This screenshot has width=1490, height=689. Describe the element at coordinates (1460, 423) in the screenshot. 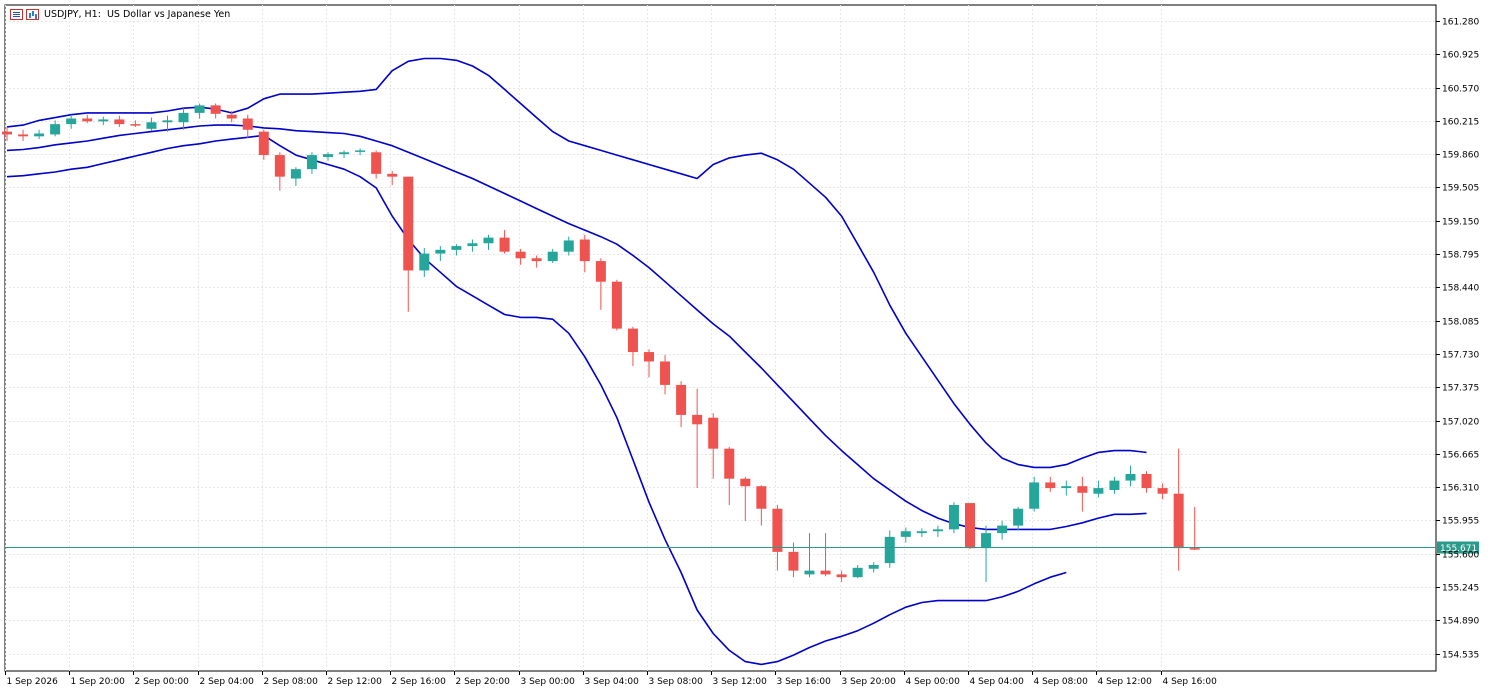

I see `y-tick-label: 157.020` at that location.